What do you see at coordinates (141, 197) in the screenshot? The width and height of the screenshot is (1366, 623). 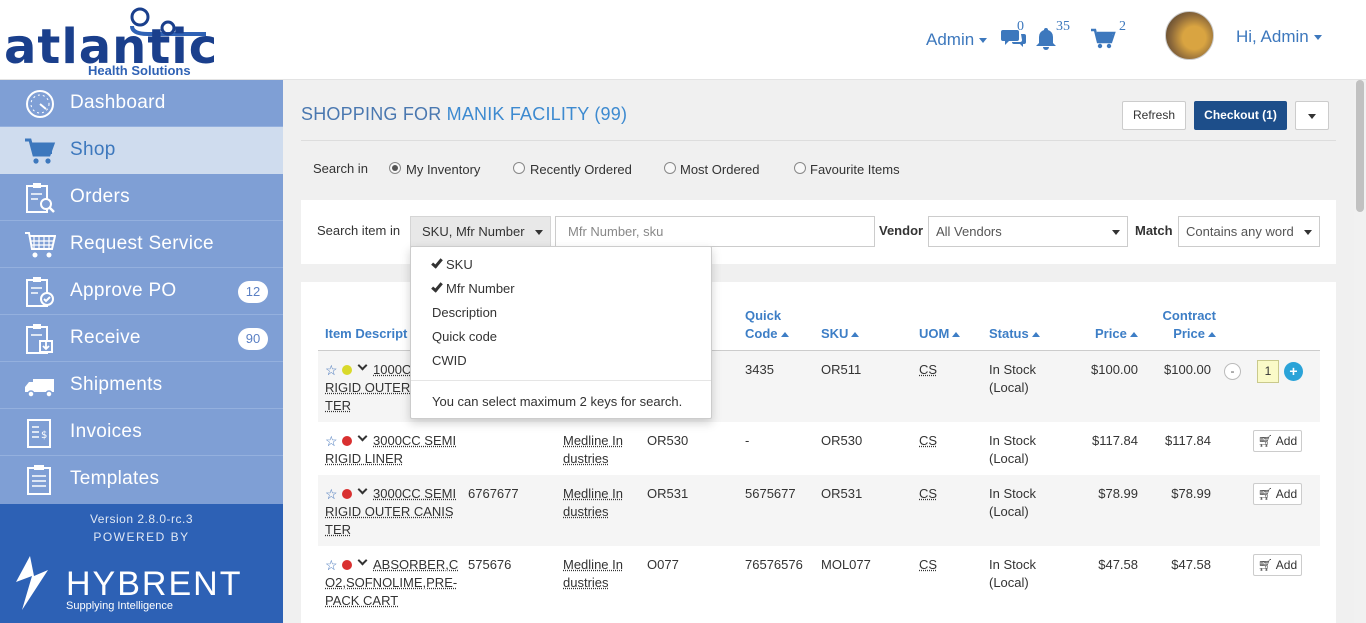 I see `sidebar-item-orders: Orders` at bounding box center [141, 197].